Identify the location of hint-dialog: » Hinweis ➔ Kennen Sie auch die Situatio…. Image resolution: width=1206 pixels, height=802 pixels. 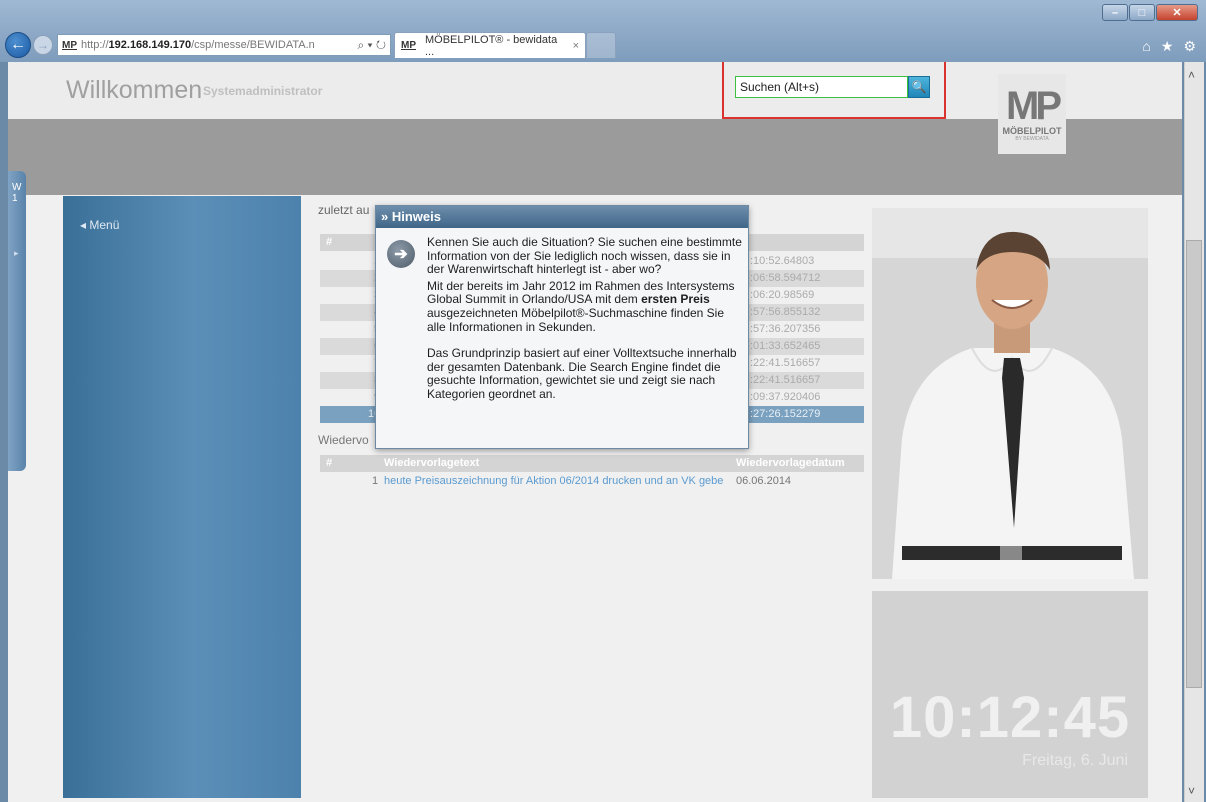
(562, 327).